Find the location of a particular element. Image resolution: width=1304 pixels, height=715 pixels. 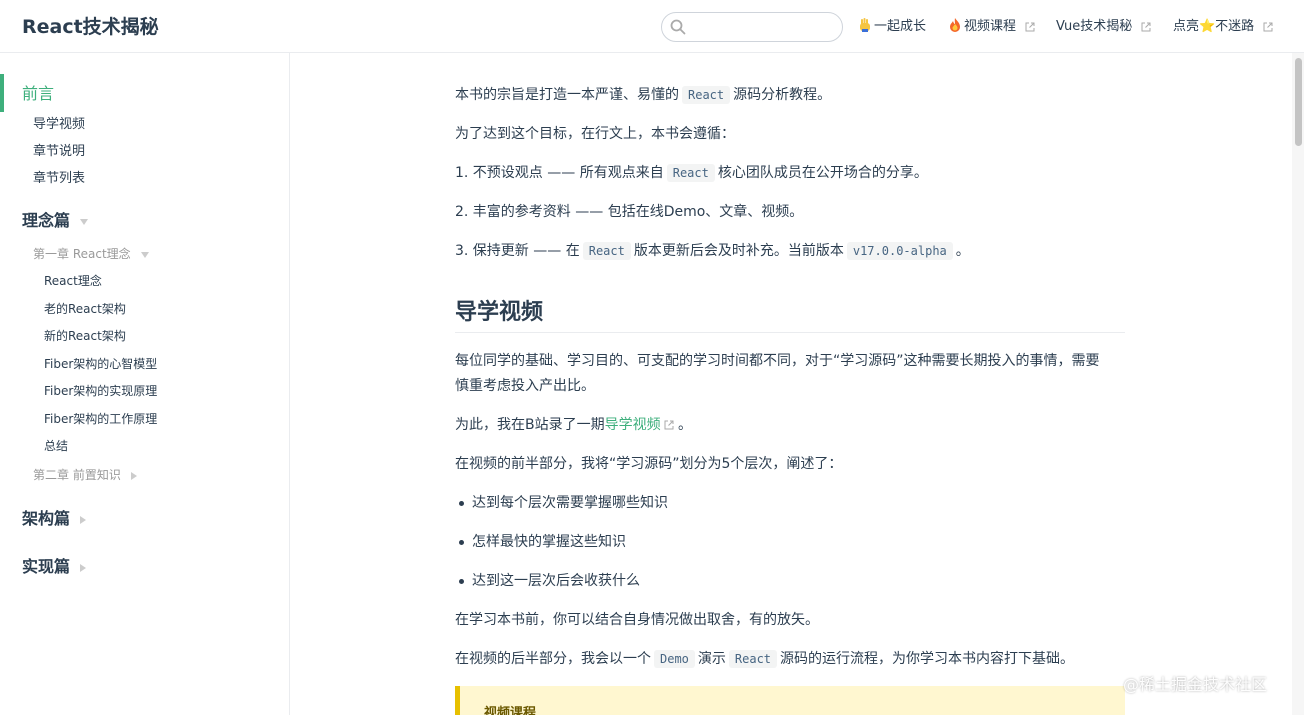

nav-link-label: 视频课程 is located at coordinates (990, 26).